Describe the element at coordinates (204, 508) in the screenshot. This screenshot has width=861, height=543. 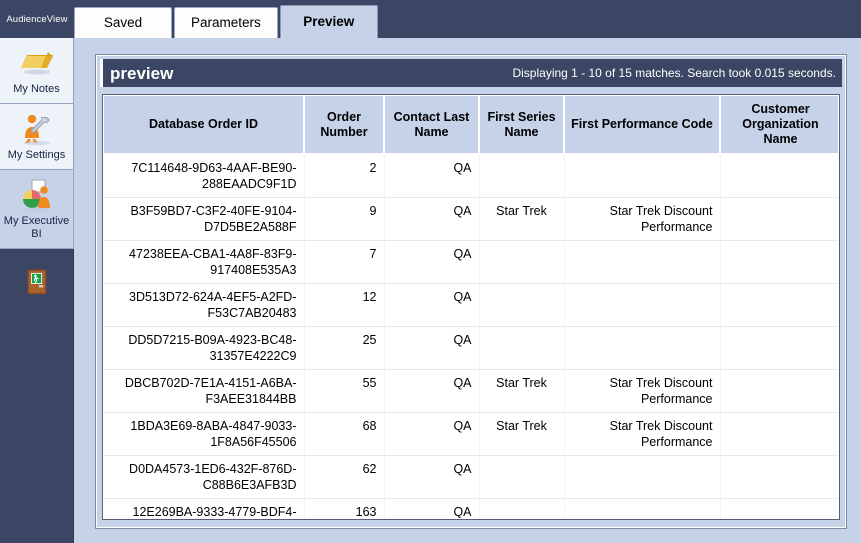
I see `cell-database-order-id: 12E269BA-9333-4779-BDF4-7F4C1FE1CE17` at that location.